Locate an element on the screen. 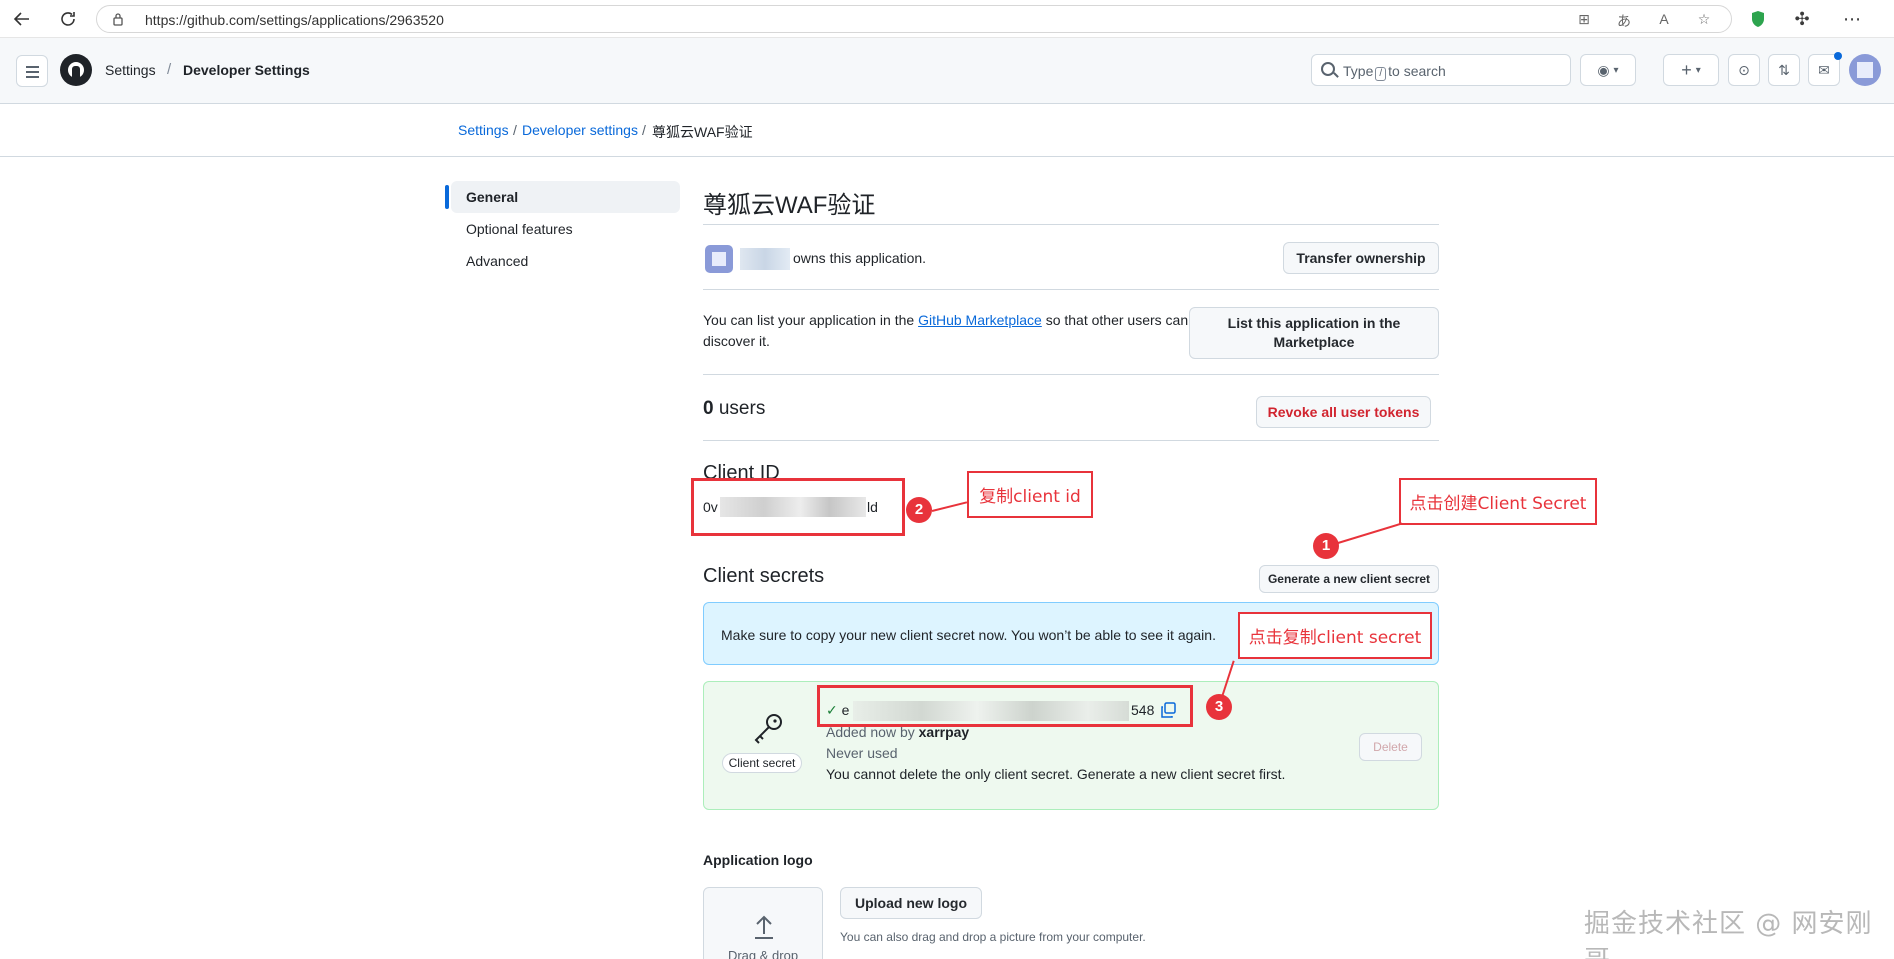  sidebar-item-general: General is located at coordinates (562, 197).